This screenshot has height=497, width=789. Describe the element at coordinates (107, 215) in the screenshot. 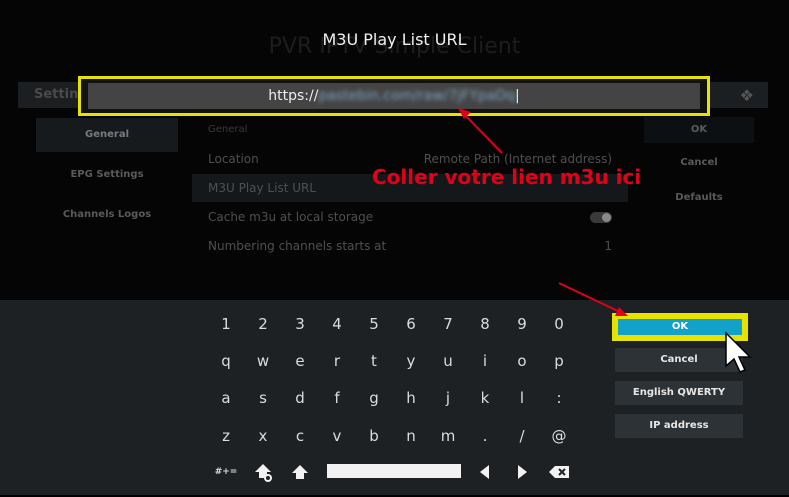

I see `sidebar-item-channels-logos: Channels Logos` at that location.